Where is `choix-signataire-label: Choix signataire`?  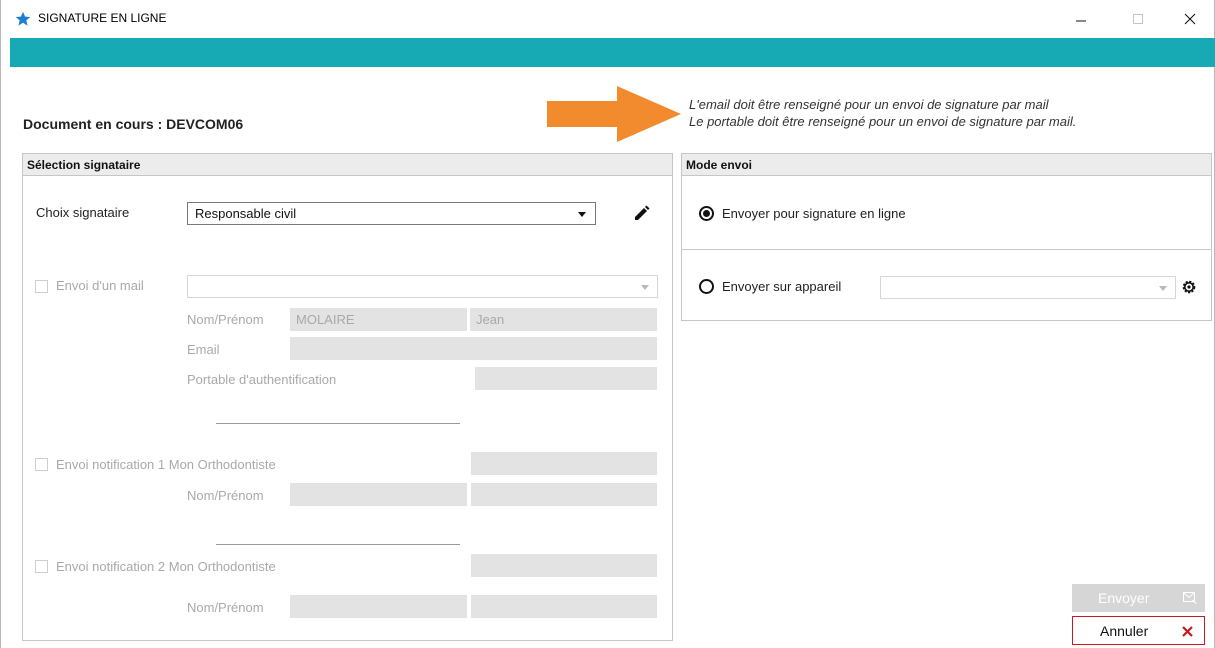
choix-signataire-label: Choix signataire is located at coordinates (83, 212).